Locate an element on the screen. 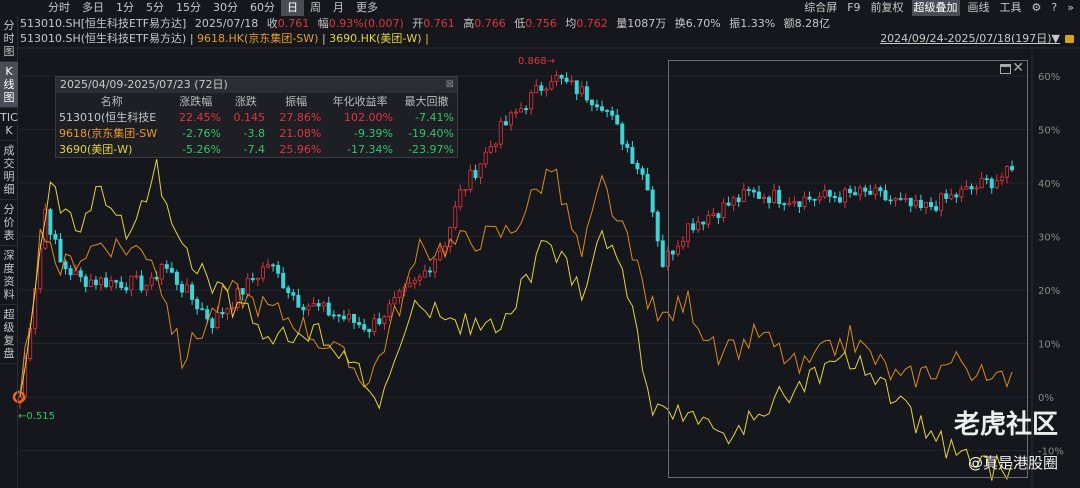 The height and width of the screenshot is (488, 1080). lock-icon is located at coordinates (1069, 39).